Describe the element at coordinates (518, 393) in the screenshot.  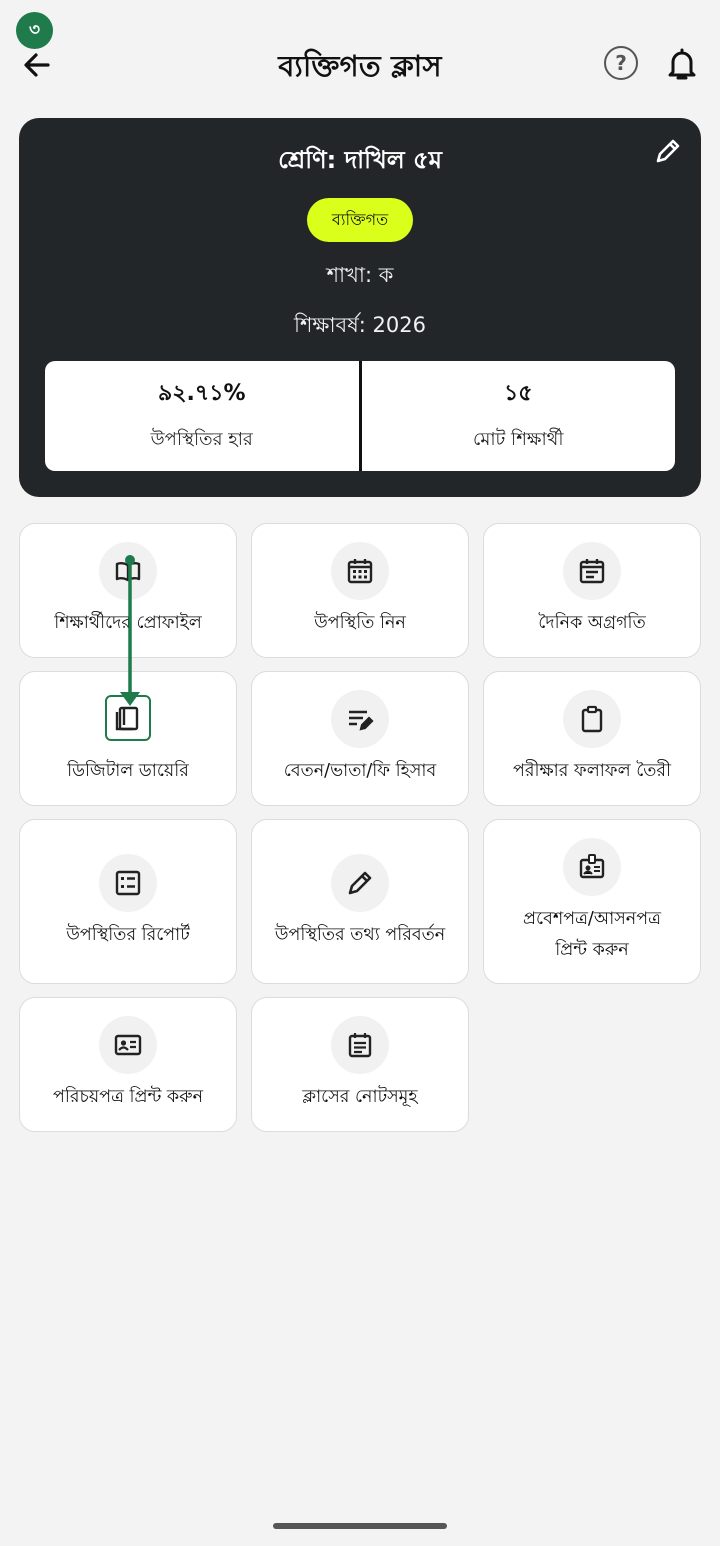
I see `total-students-value: ১৫` at that location.